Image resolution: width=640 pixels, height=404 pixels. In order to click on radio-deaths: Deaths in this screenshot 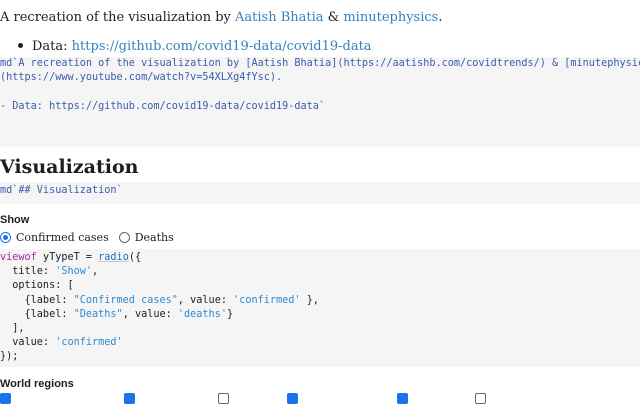, I will do `click(146, 237)`.